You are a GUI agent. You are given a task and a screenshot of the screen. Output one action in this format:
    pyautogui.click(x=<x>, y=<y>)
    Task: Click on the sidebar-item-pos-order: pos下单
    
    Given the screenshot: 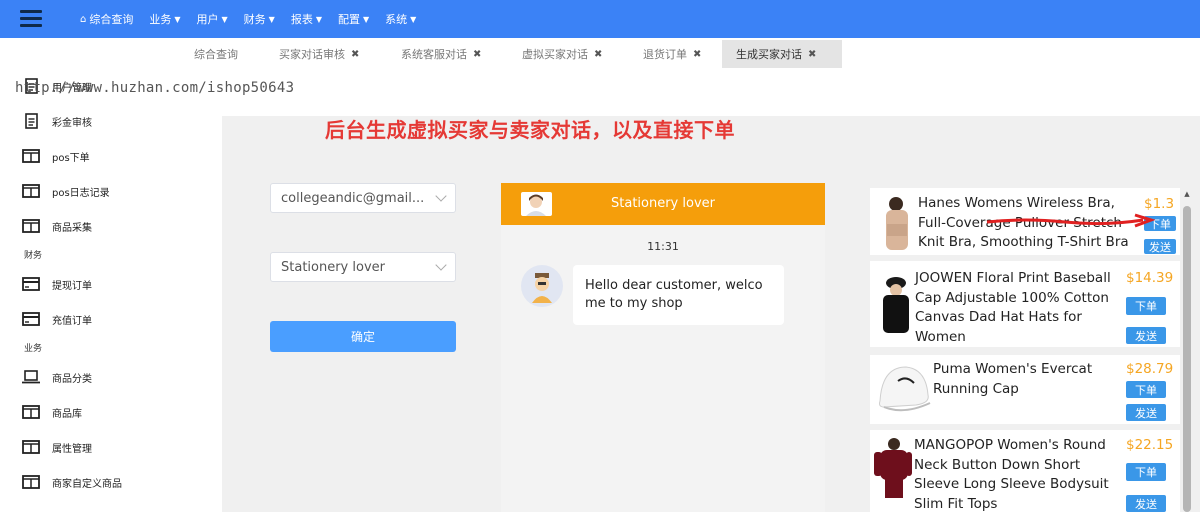 What is the action you would take?
    pyautogui.click(x=56, y=156)
    